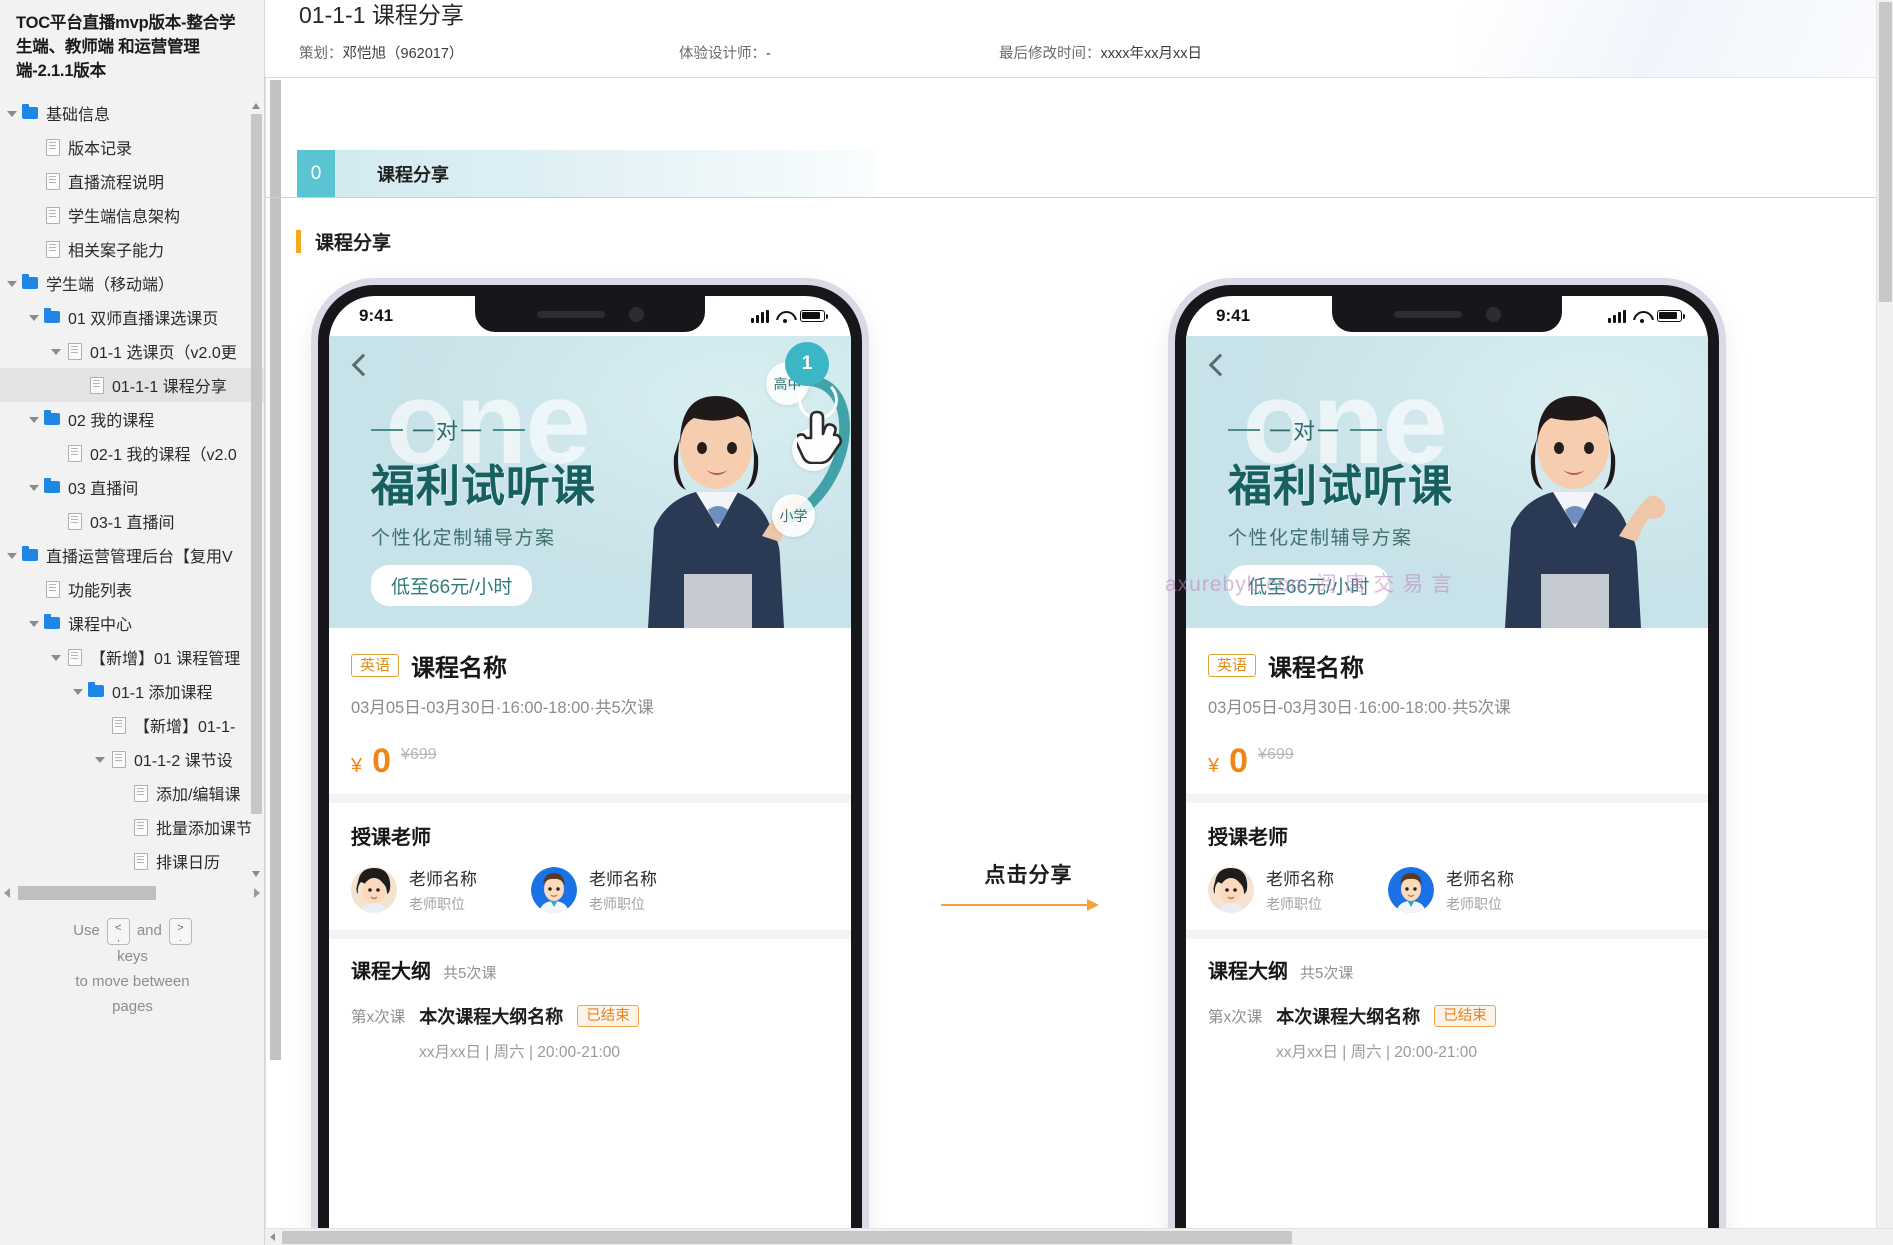  Describe the element at coordinates (180, 937) in the screenshot. I see `next-key-bottom: .` at that location.